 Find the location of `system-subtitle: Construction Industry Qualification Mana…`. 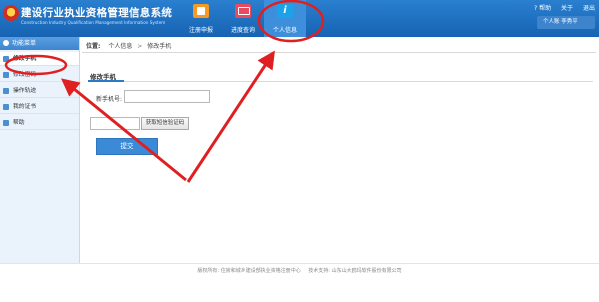

system-subtitle: Construction Industry Qualification Mana… is located at coordinates (93, 22).